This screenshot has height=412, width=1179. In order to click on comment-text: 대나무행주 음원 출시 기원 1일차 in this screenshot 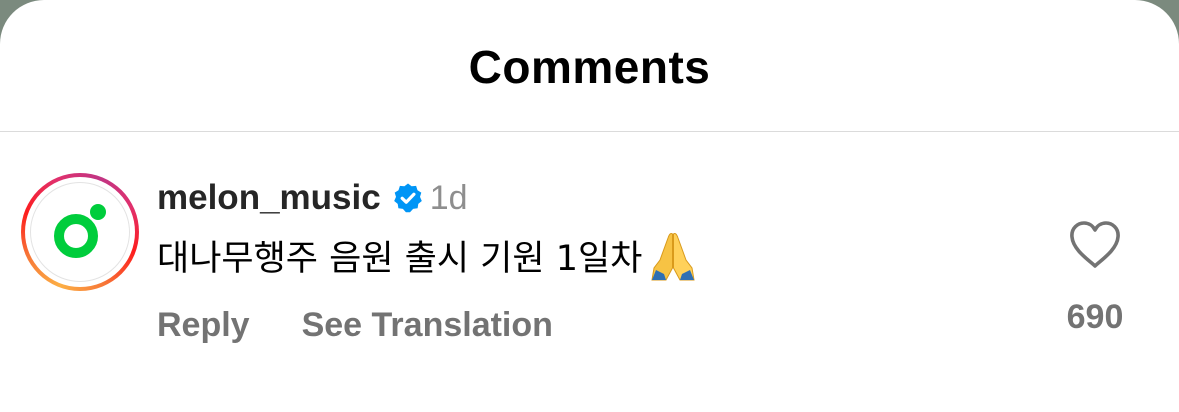, I will do `click(400, 258)`.